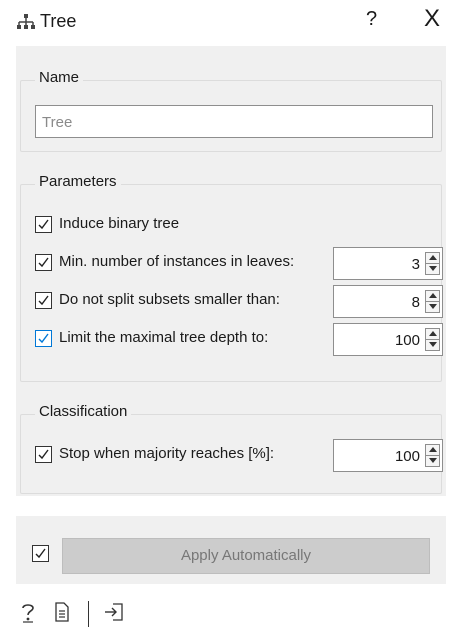  I want to click on min-split-stepper, so click(432, 301).